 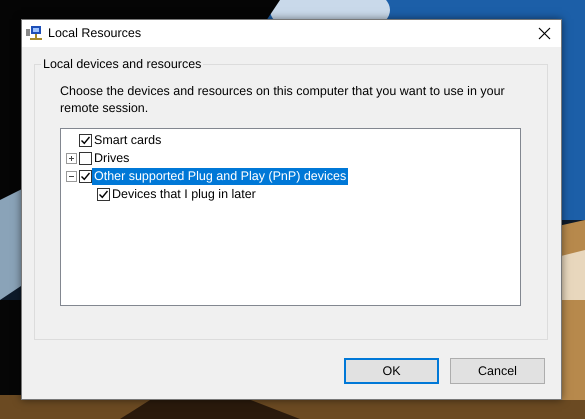 I want to click on expand-icon, so click(x=71, y=158).